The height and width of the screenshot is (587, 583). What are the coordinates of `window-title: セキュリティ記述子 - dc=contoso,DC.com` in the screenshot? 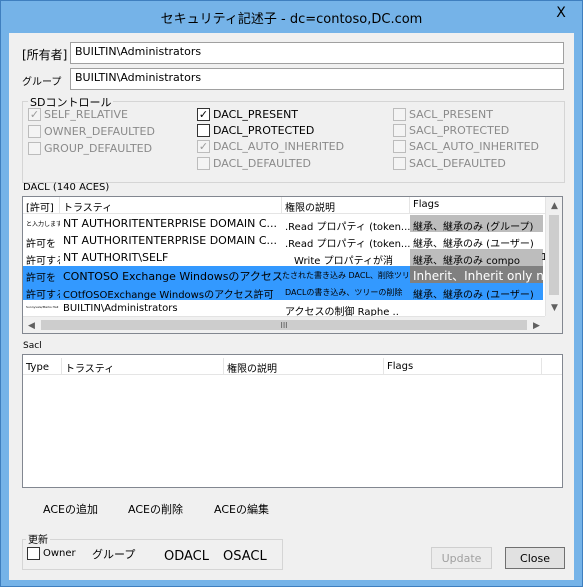 It's located at (291, 19).